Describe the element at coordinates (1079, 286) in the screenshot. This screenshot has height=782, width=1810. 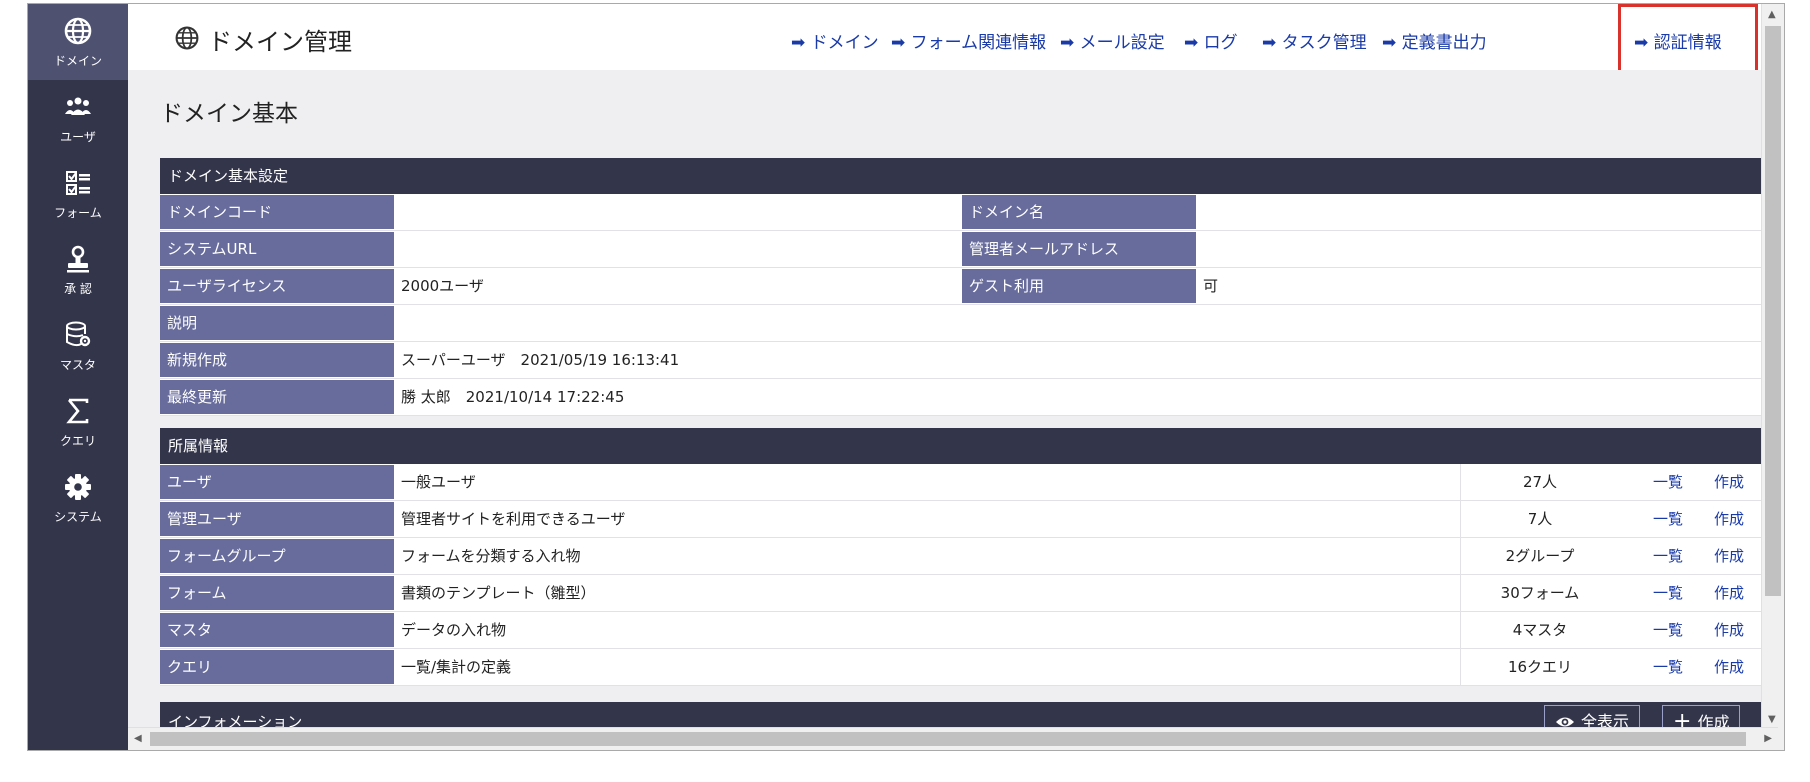
I see `field-label: ゲスト利用` at that location.